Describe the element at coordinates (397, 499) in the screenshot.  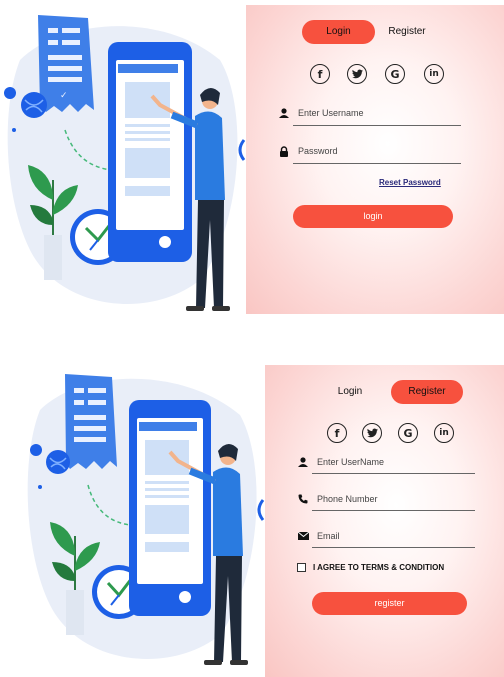
I see `phone-input` at that location.